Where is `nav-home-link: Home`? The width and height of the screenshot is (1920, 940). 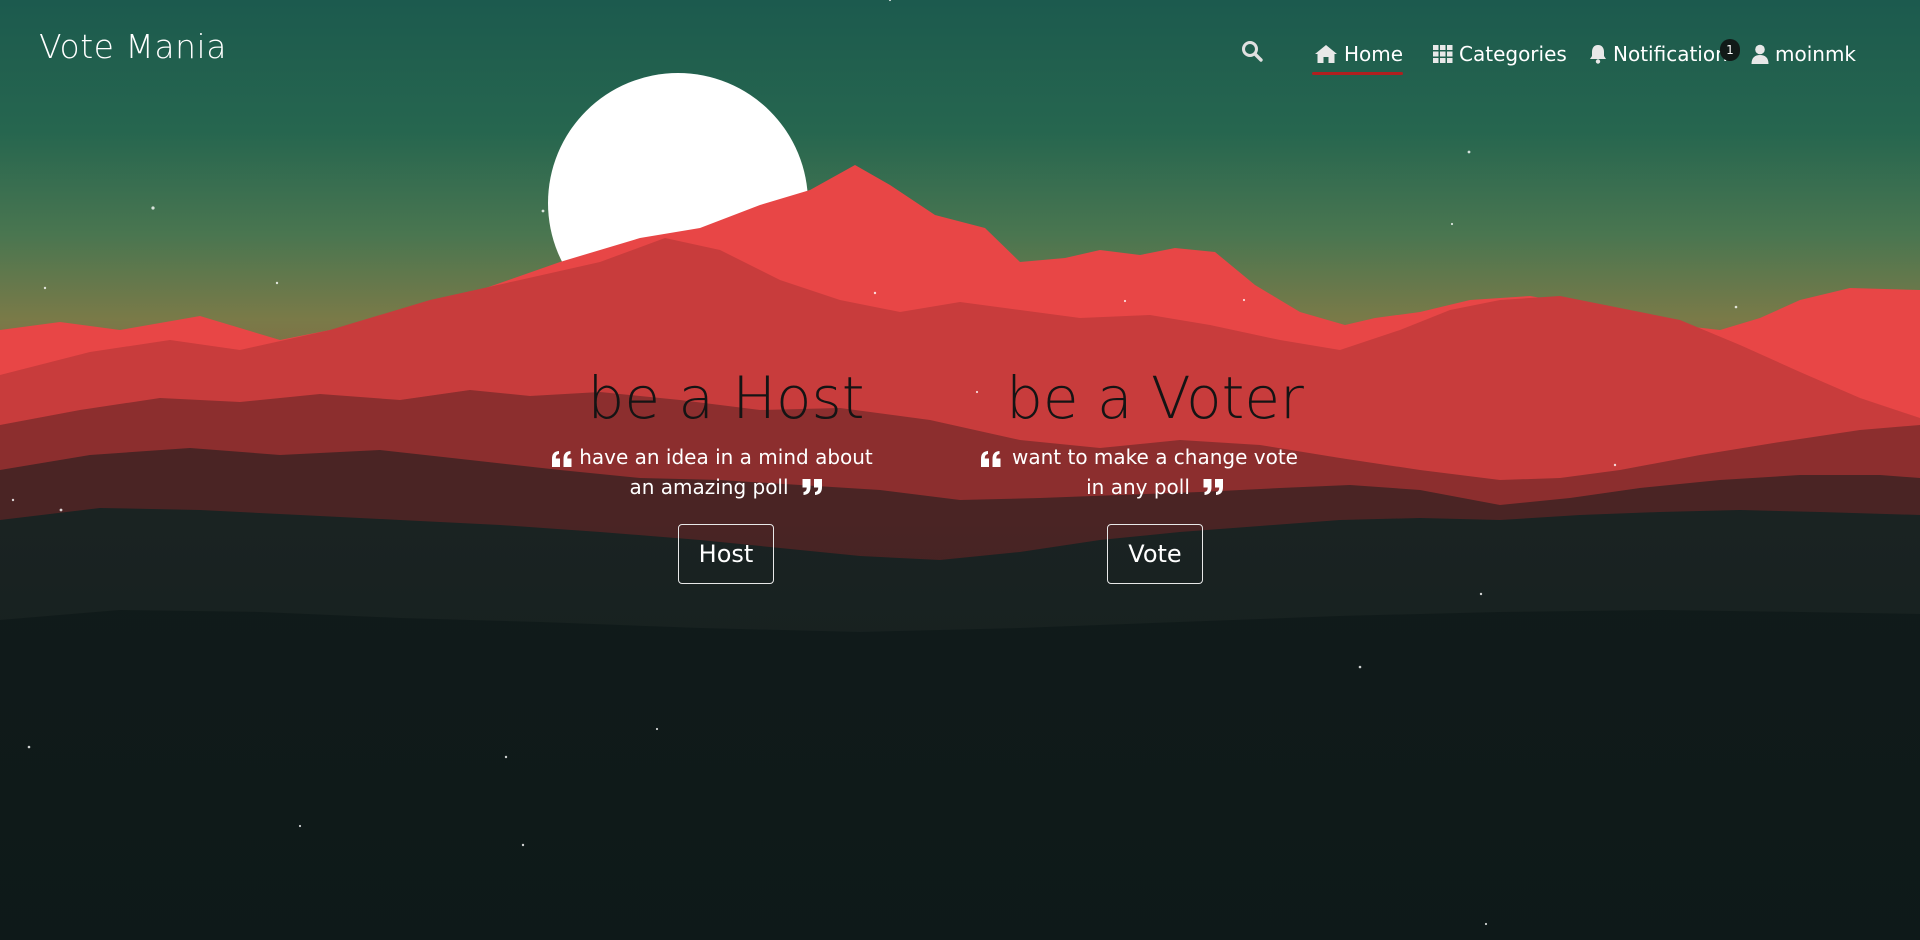 nav-home-link: Home is located at coordinates (1358, 54).